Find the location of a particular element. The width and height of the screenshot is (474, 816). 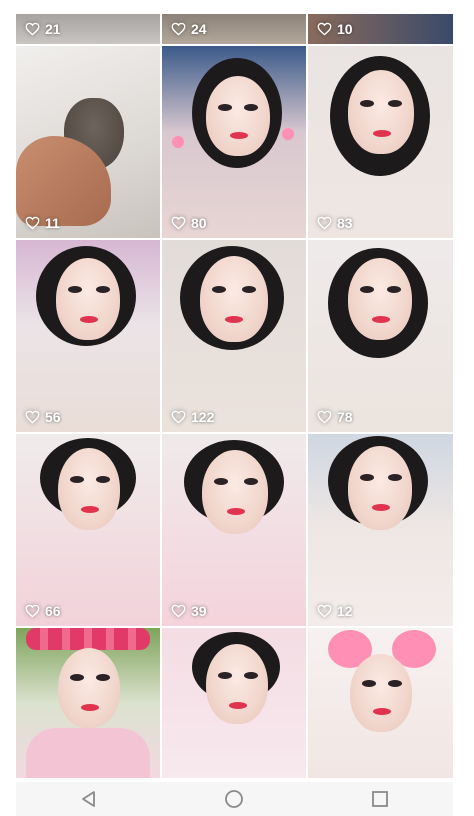

like-count: 83 is located at coordinates (335, 223).